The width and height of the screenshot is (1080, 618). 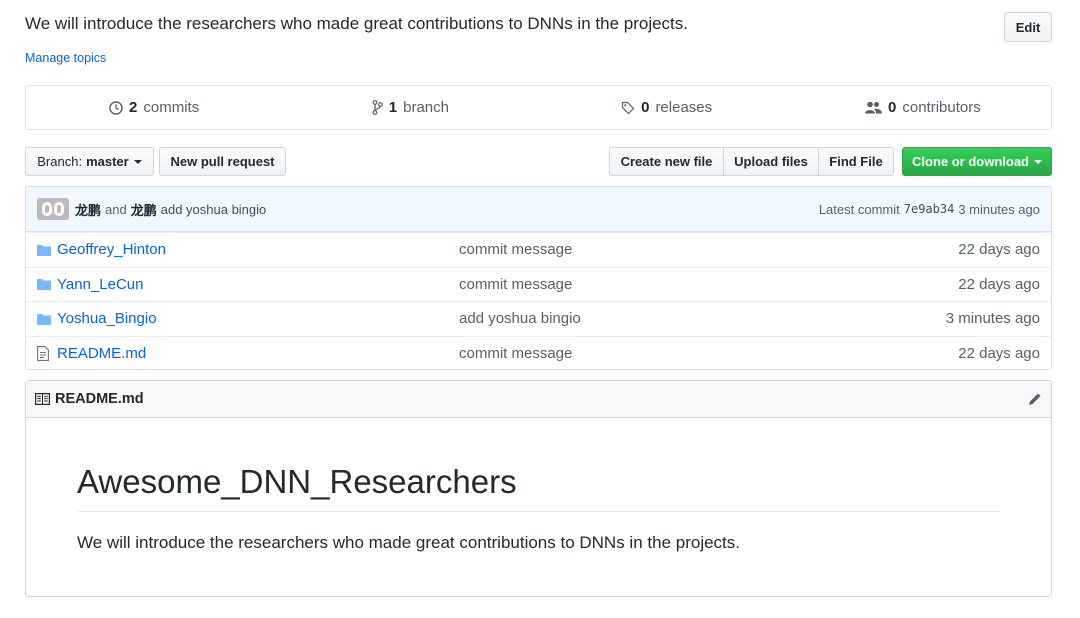 I want to click on avatar, so click(x=53, y=209).